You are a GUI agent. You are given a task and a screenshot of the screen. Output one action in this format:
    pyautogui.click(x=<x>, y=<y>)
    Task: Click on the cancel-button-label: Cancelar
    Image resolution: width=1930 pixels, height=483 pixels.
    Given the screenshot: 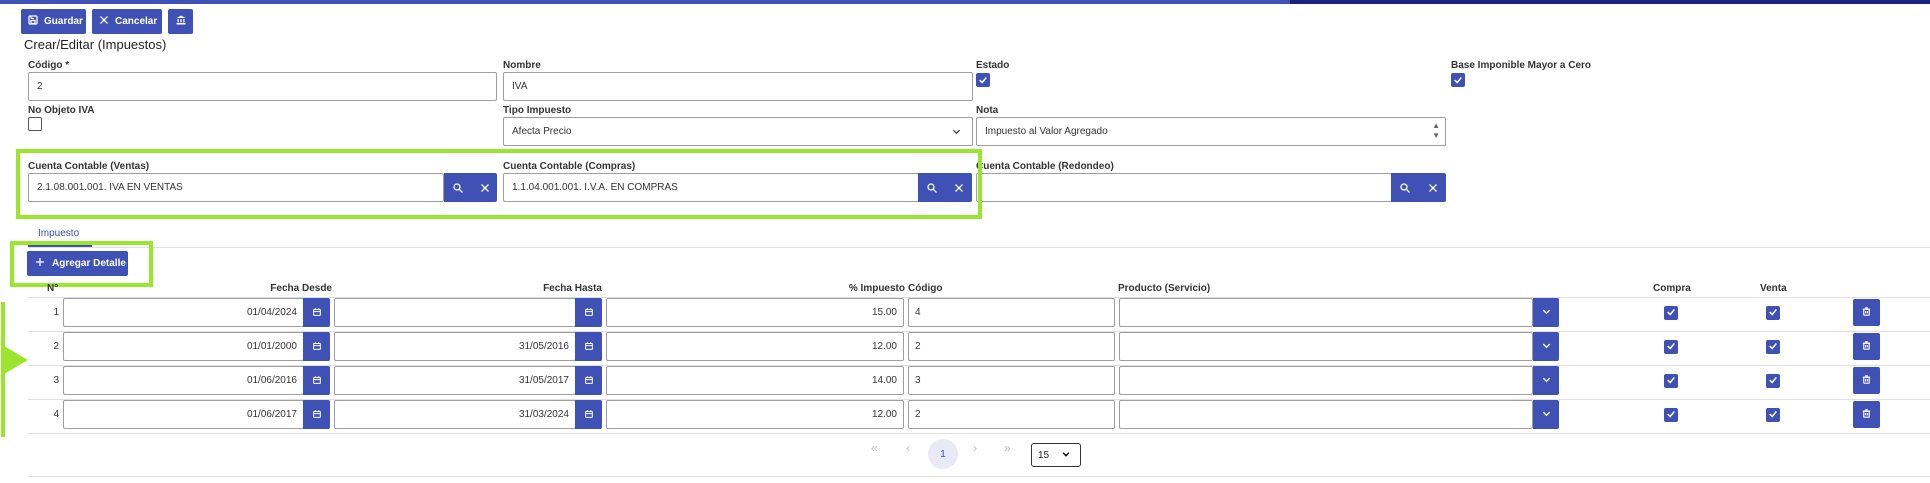 What is the action you would take?
    pyautogui.click(x=136, y=21)
    